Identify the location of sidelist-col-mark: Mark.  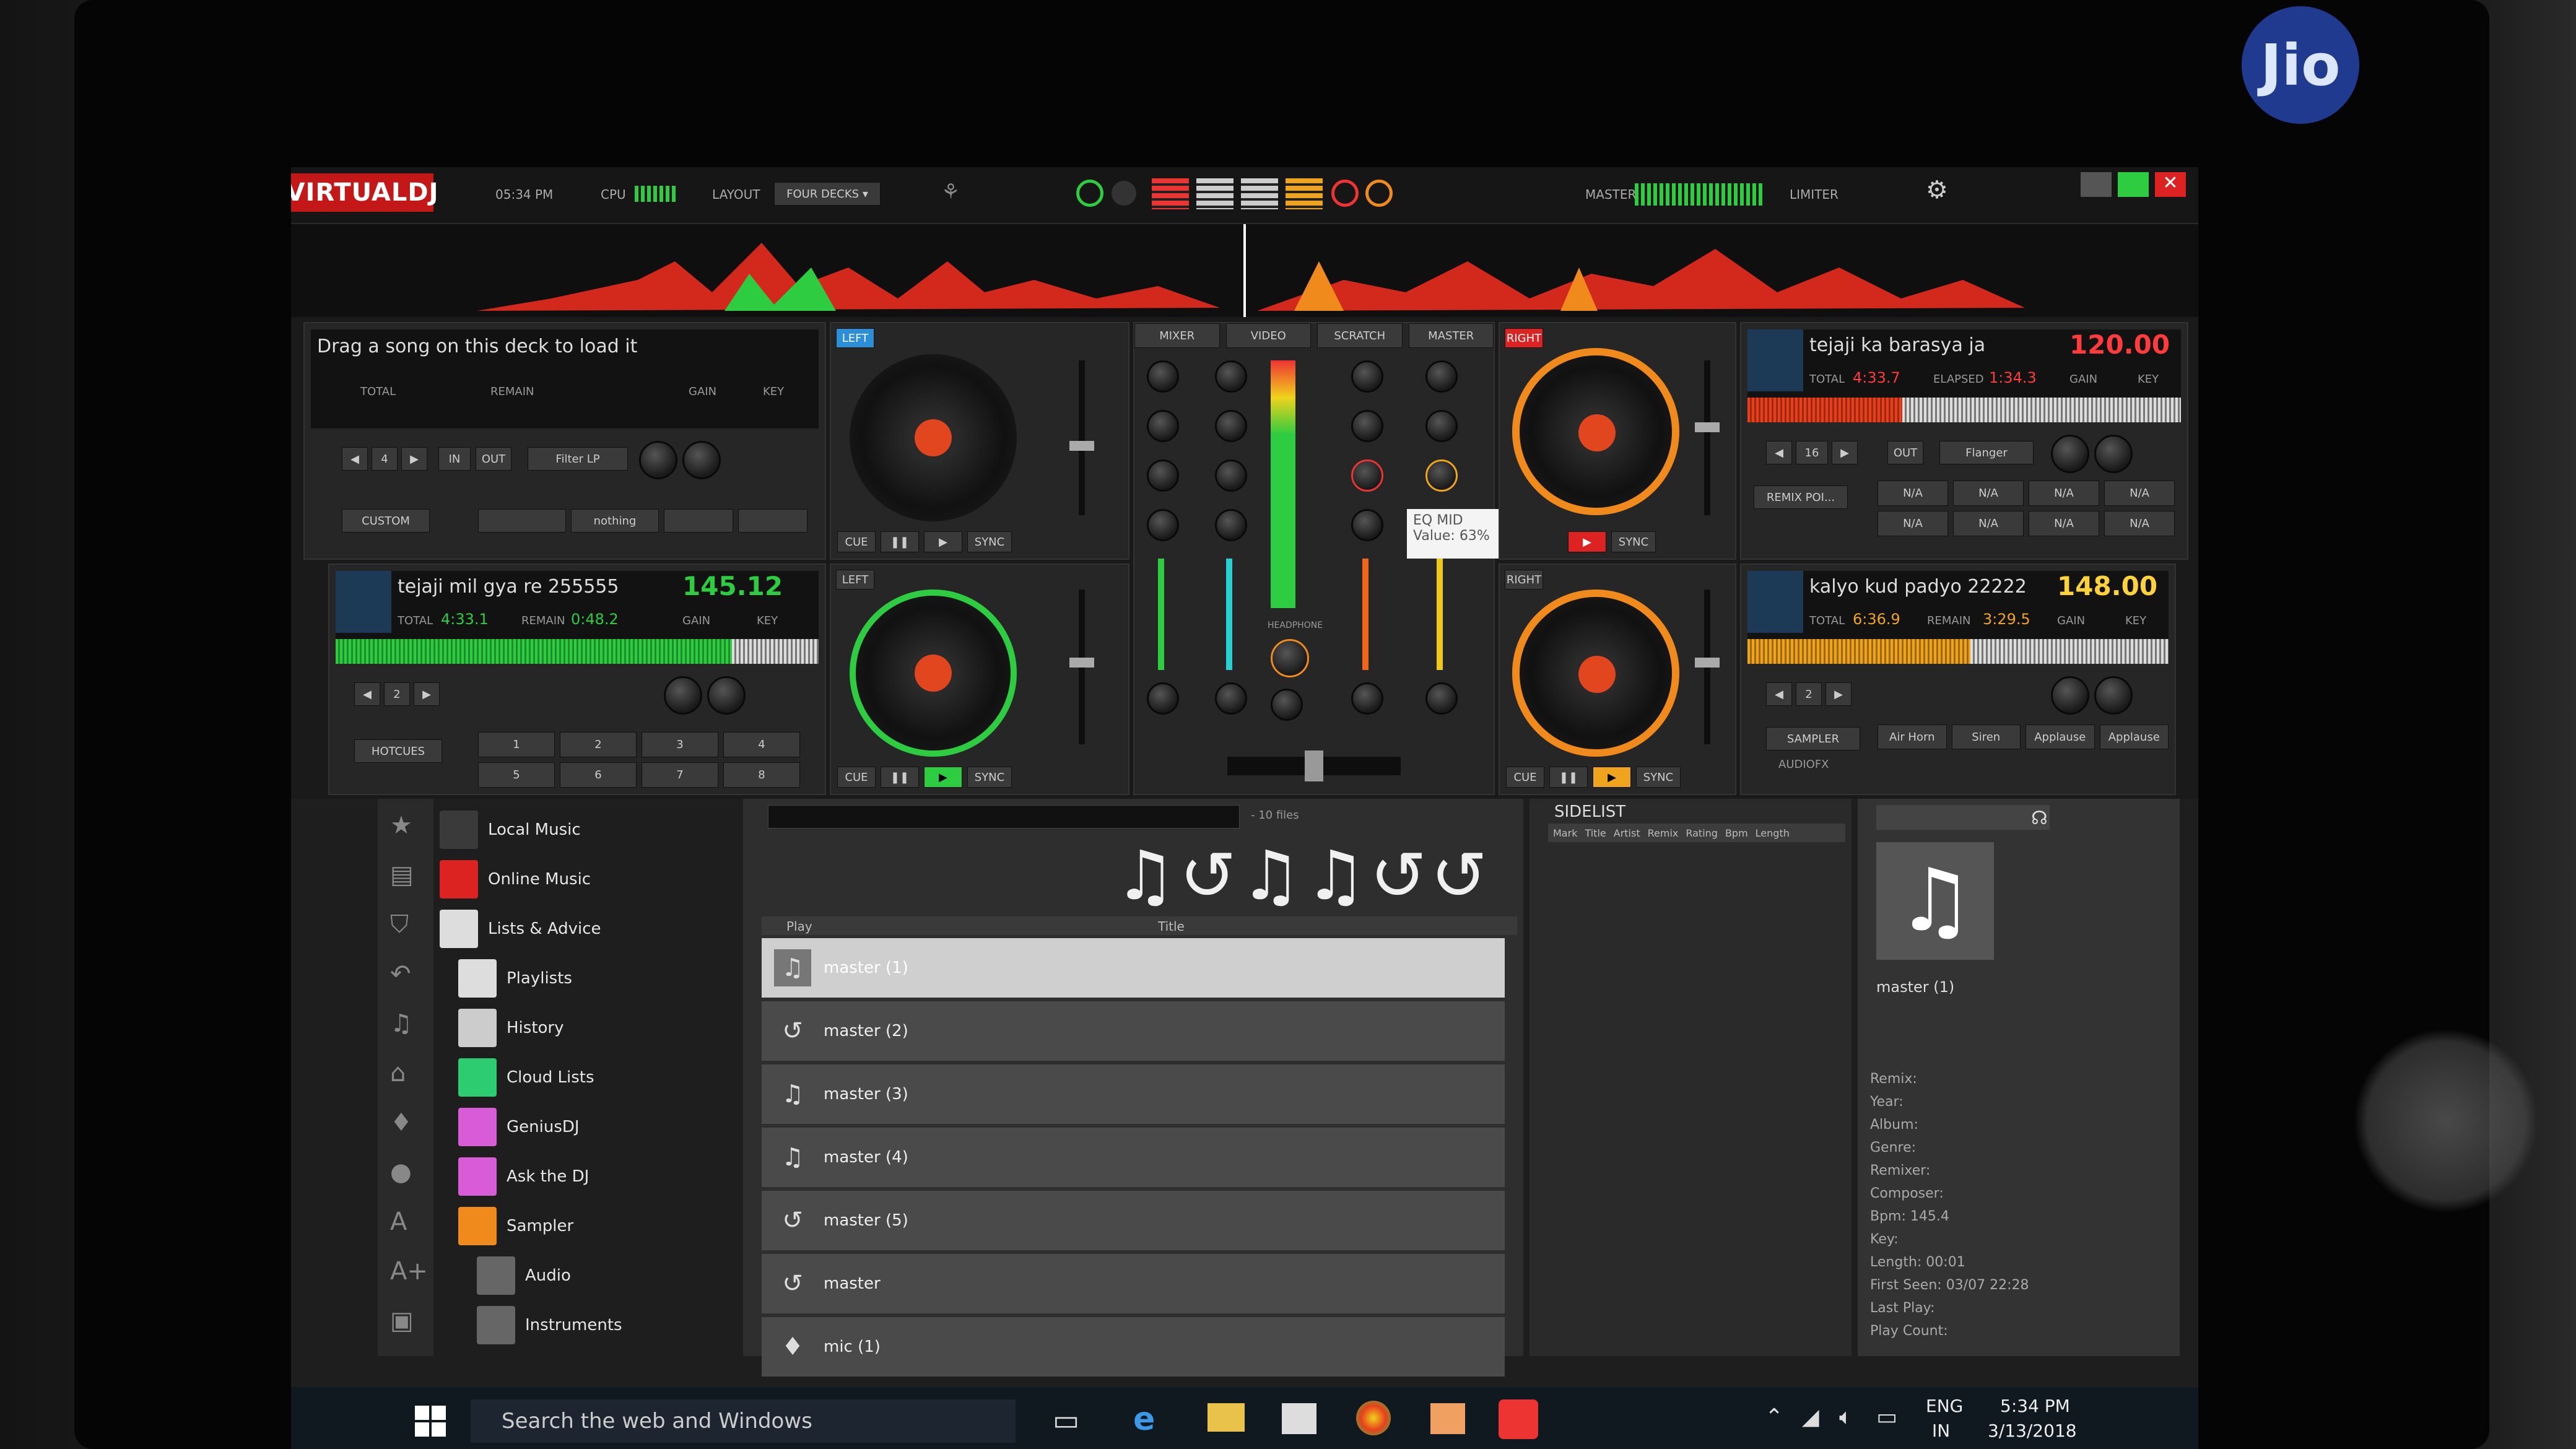
(1565, 833).